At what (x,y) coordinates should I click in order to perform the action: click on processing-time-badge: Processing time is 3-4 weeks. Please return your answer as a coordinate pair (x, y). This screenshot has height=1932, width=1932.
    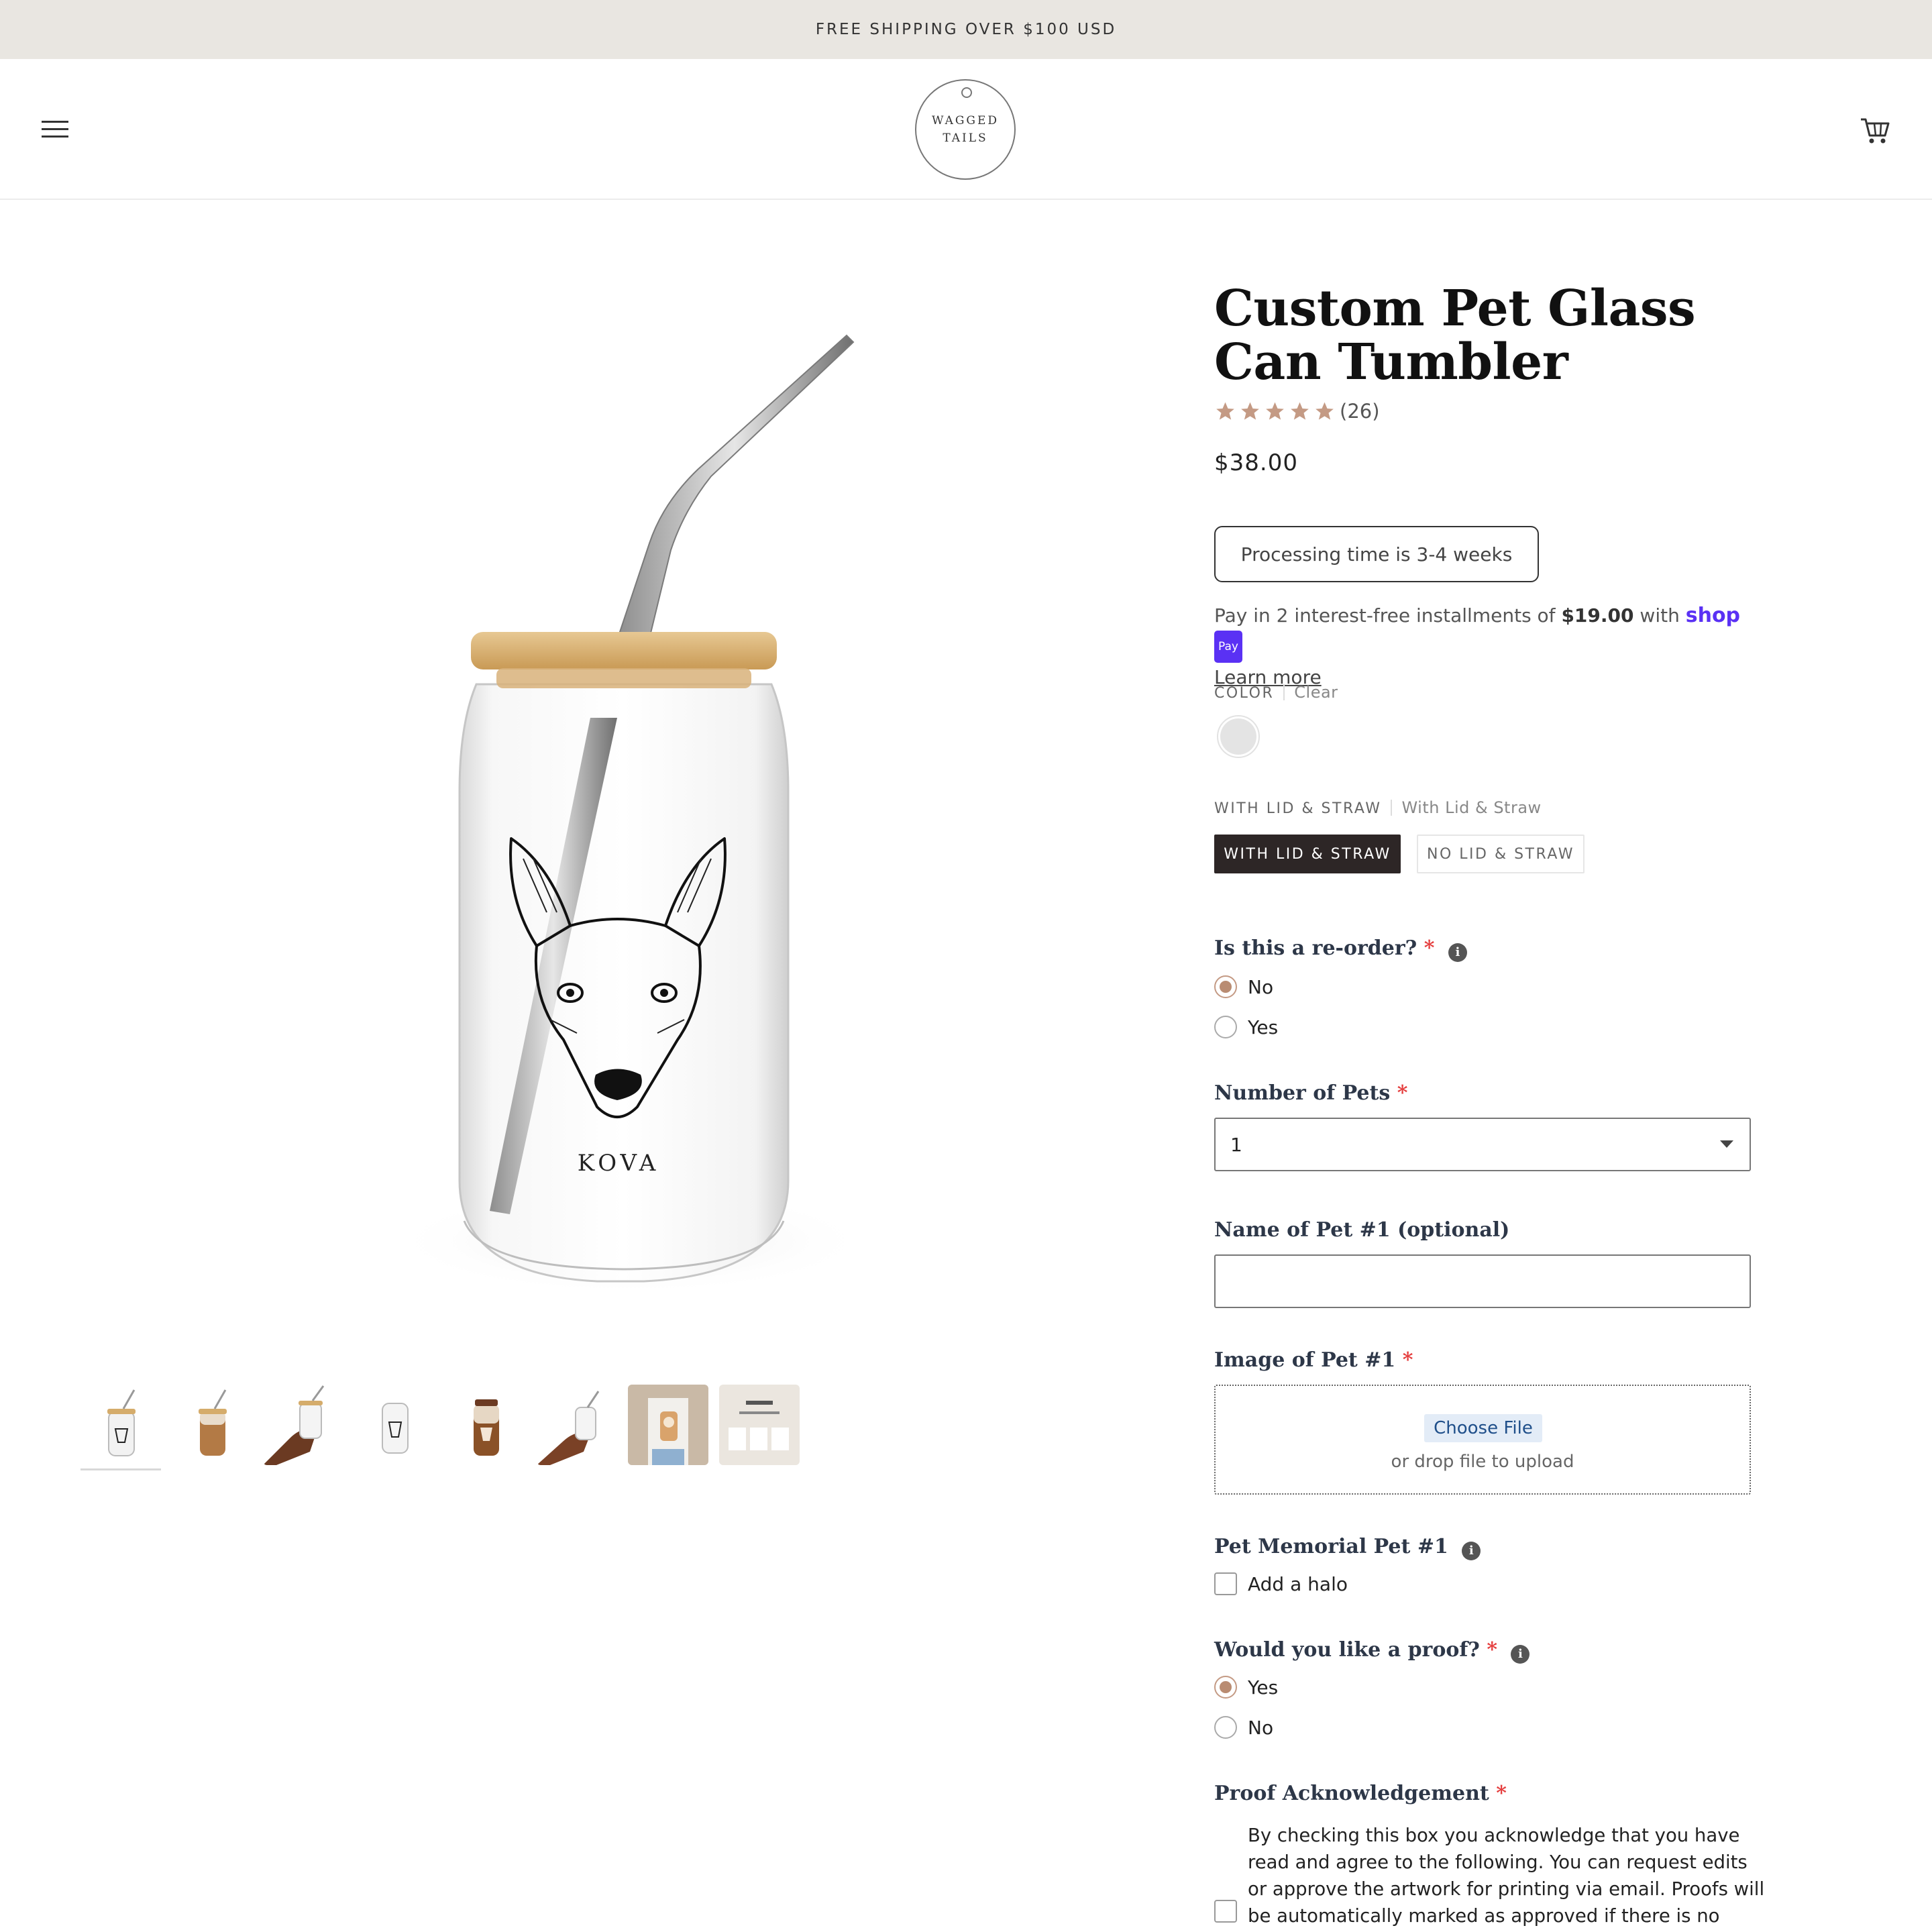
    Looking at the image, I should click on (1376, 554).